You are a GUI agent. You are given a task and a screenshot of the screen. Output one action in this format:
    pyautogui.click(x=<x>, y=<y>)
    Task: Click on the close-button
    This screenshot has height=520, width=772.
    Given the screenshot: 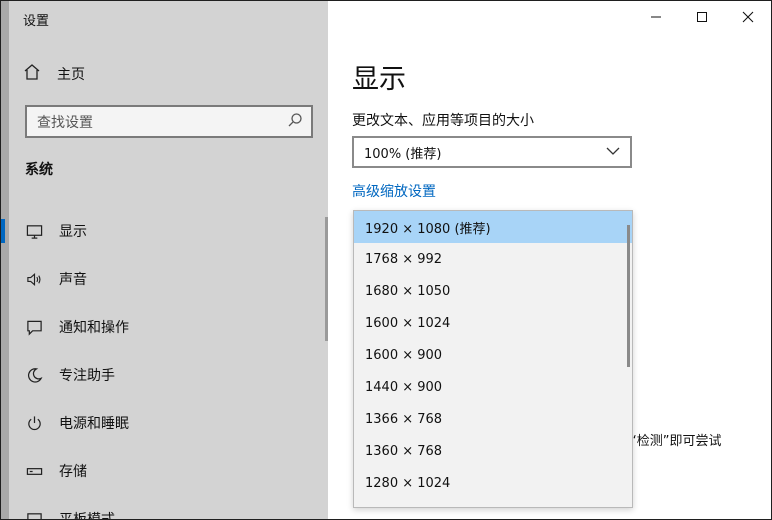 What is the action you would take?
    pyautogui.click(x=748, y=17)
    